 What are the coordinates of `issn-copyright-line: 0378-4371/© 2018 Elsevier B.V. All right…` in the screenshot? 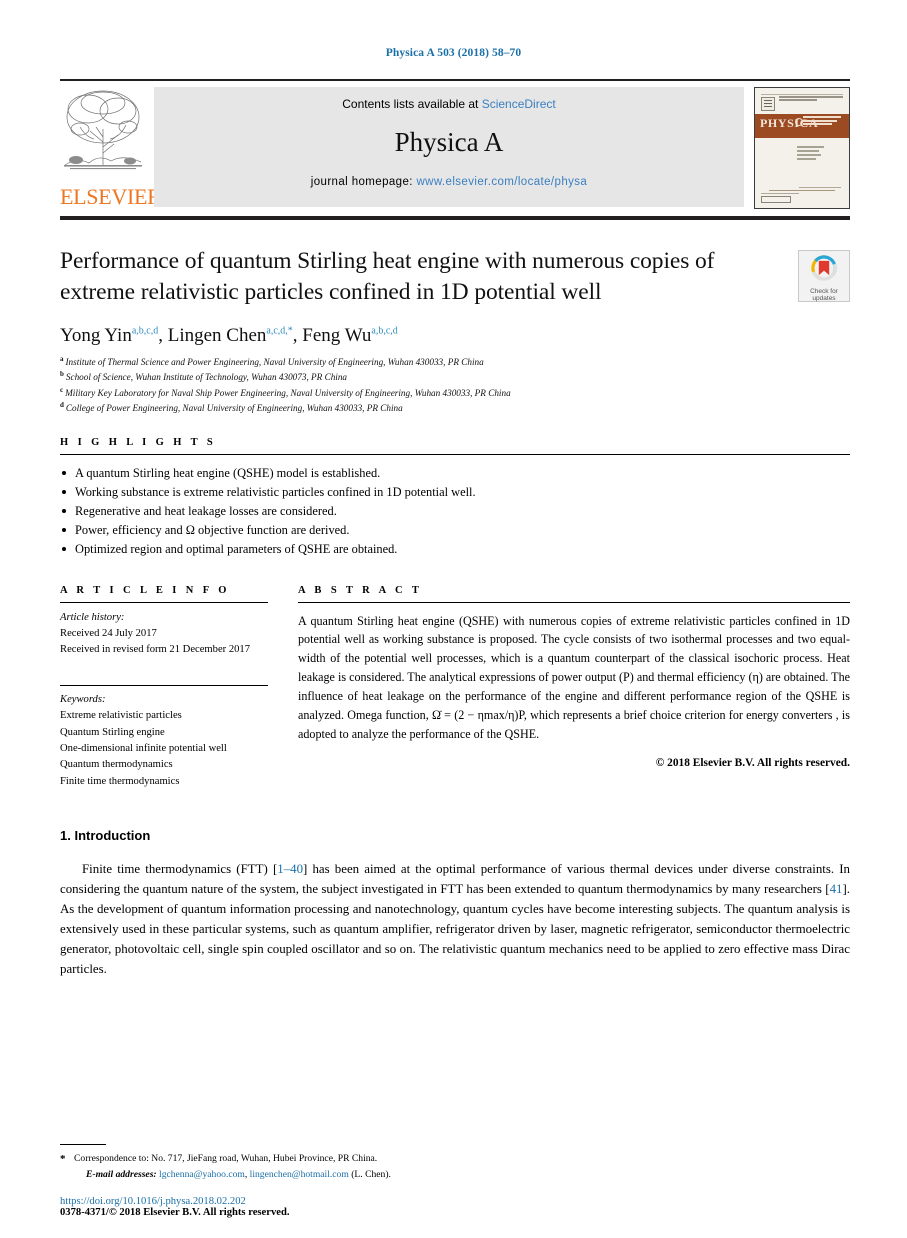 It's located at (175, 1212).